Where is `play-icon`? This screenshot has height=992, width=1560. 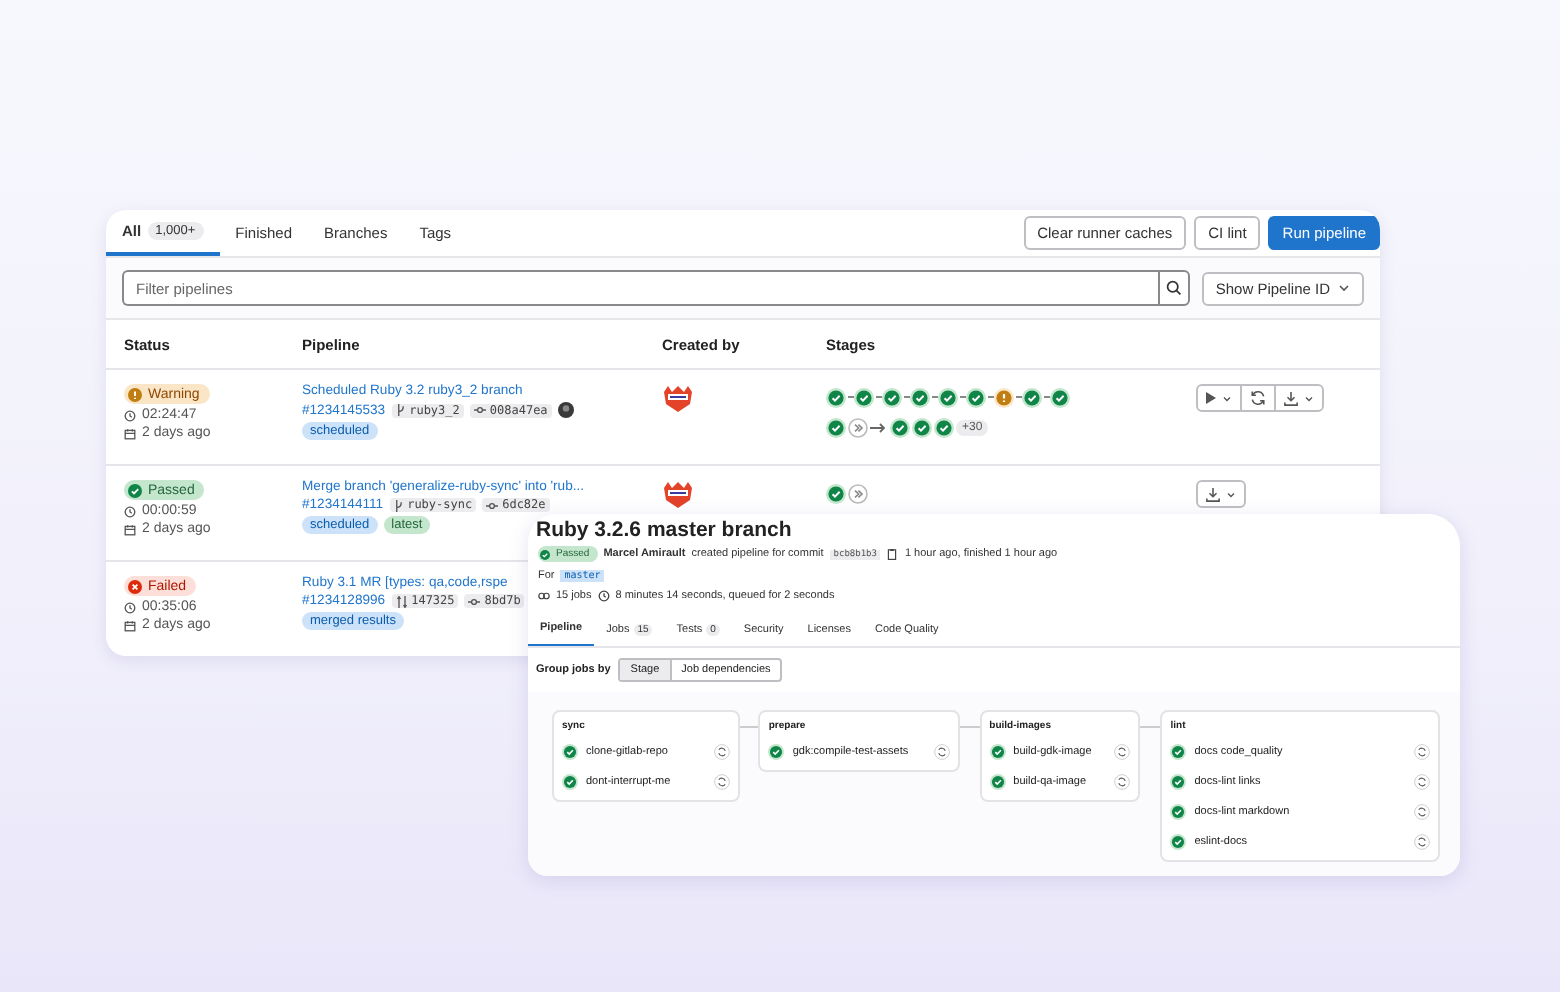 play-icon is located at coordinates (1211, 398).